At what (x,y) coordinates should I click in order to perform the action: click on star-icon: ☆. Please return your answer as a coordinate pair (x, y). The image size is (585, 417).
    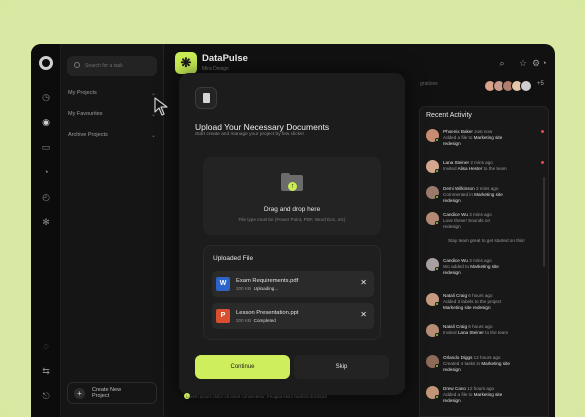
    Looking at the image, I should click on (523, 63).